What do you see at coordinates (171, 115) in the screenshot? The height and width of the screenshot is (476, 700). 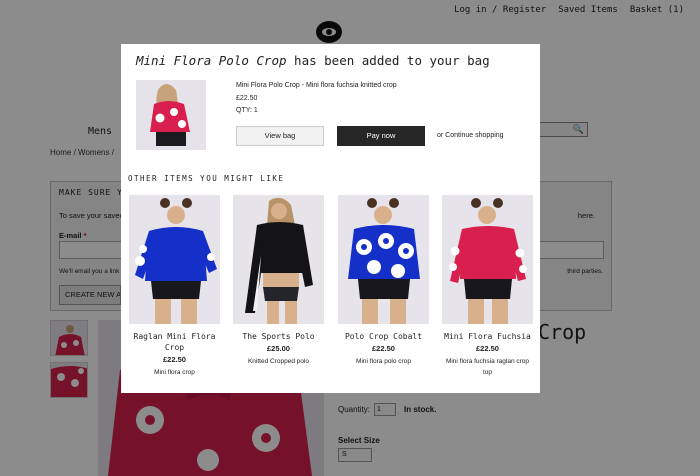 I see `added-product-image` at bounding box center [171, 115].